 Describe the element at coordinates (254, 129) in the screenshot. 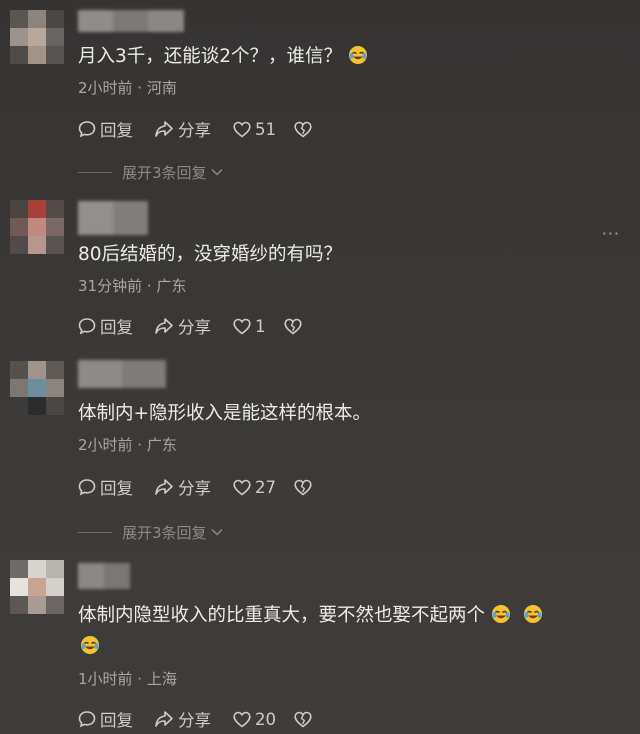

I see `like-button: 51` at that location.